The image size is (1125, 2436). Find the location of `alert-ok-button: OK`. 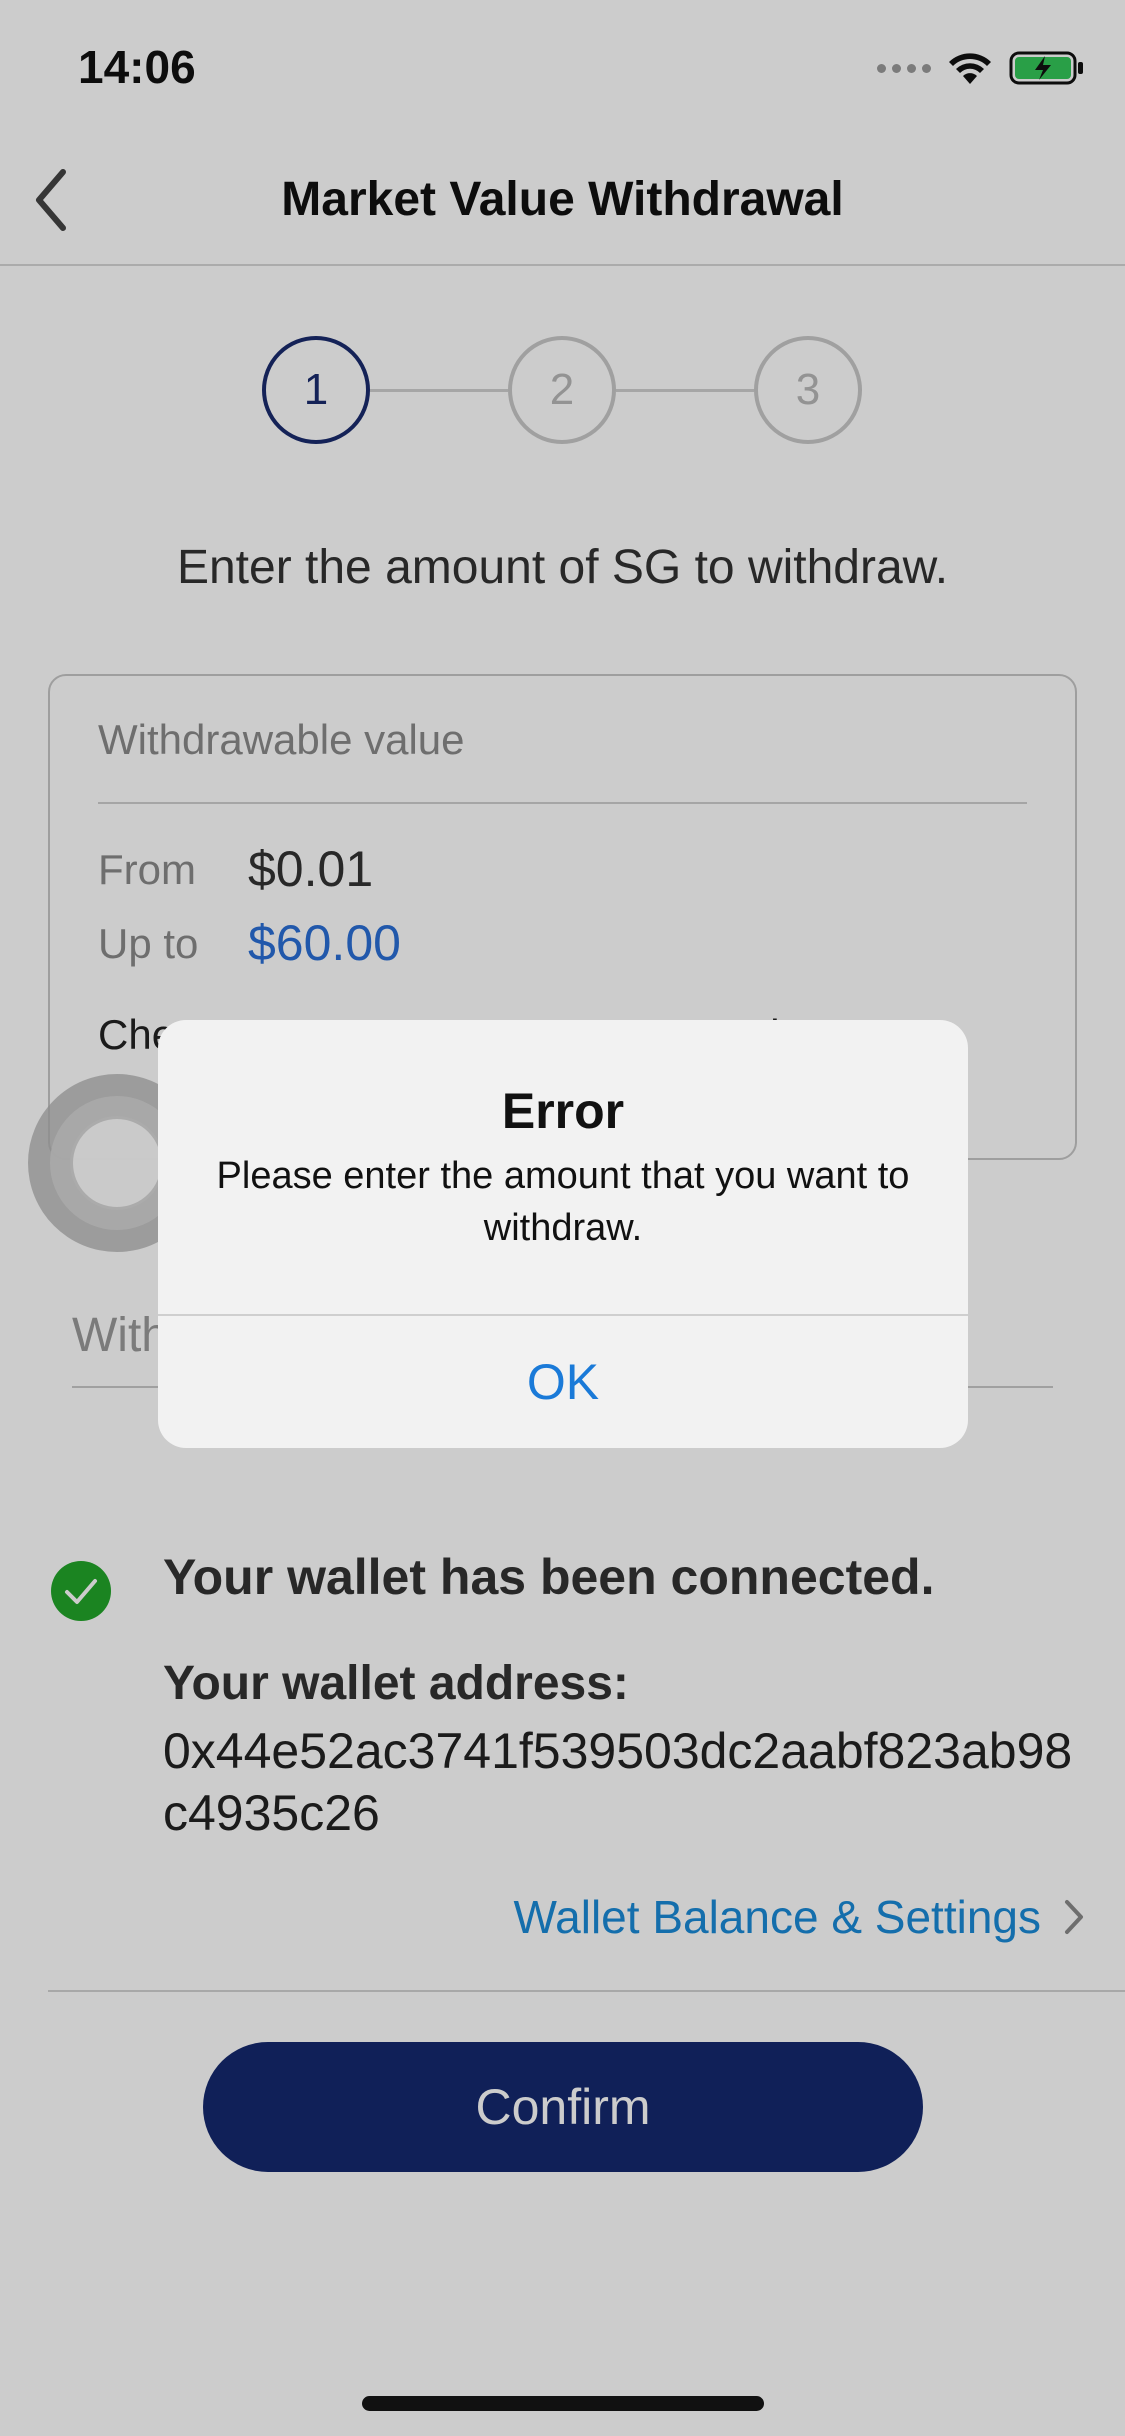

alert-ok-button: OK is located at coordinates (563, 1382).